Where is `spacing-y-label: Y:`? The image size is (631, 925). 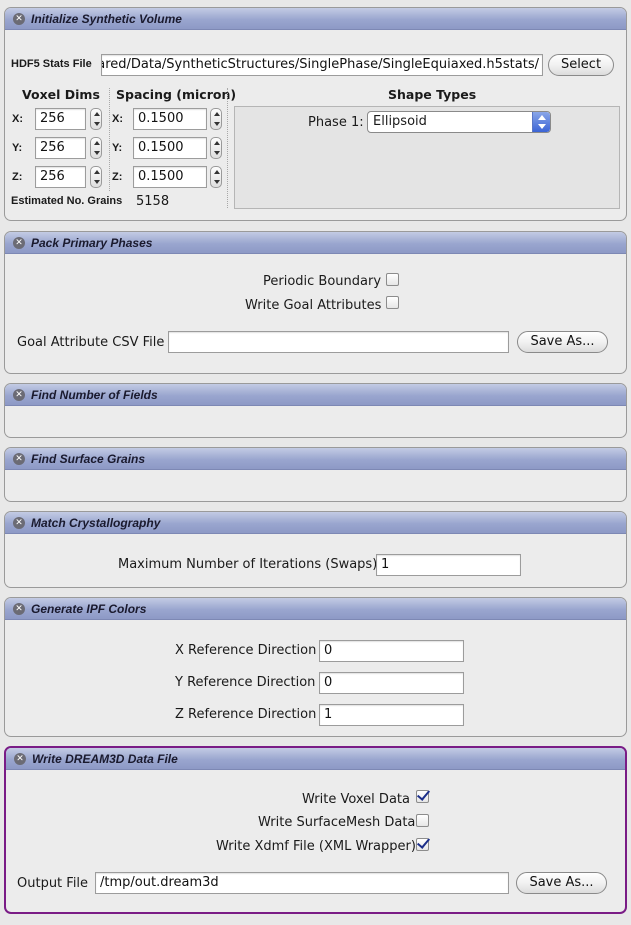
spacing-y-label: Y: is located at coordinates (117, 148).